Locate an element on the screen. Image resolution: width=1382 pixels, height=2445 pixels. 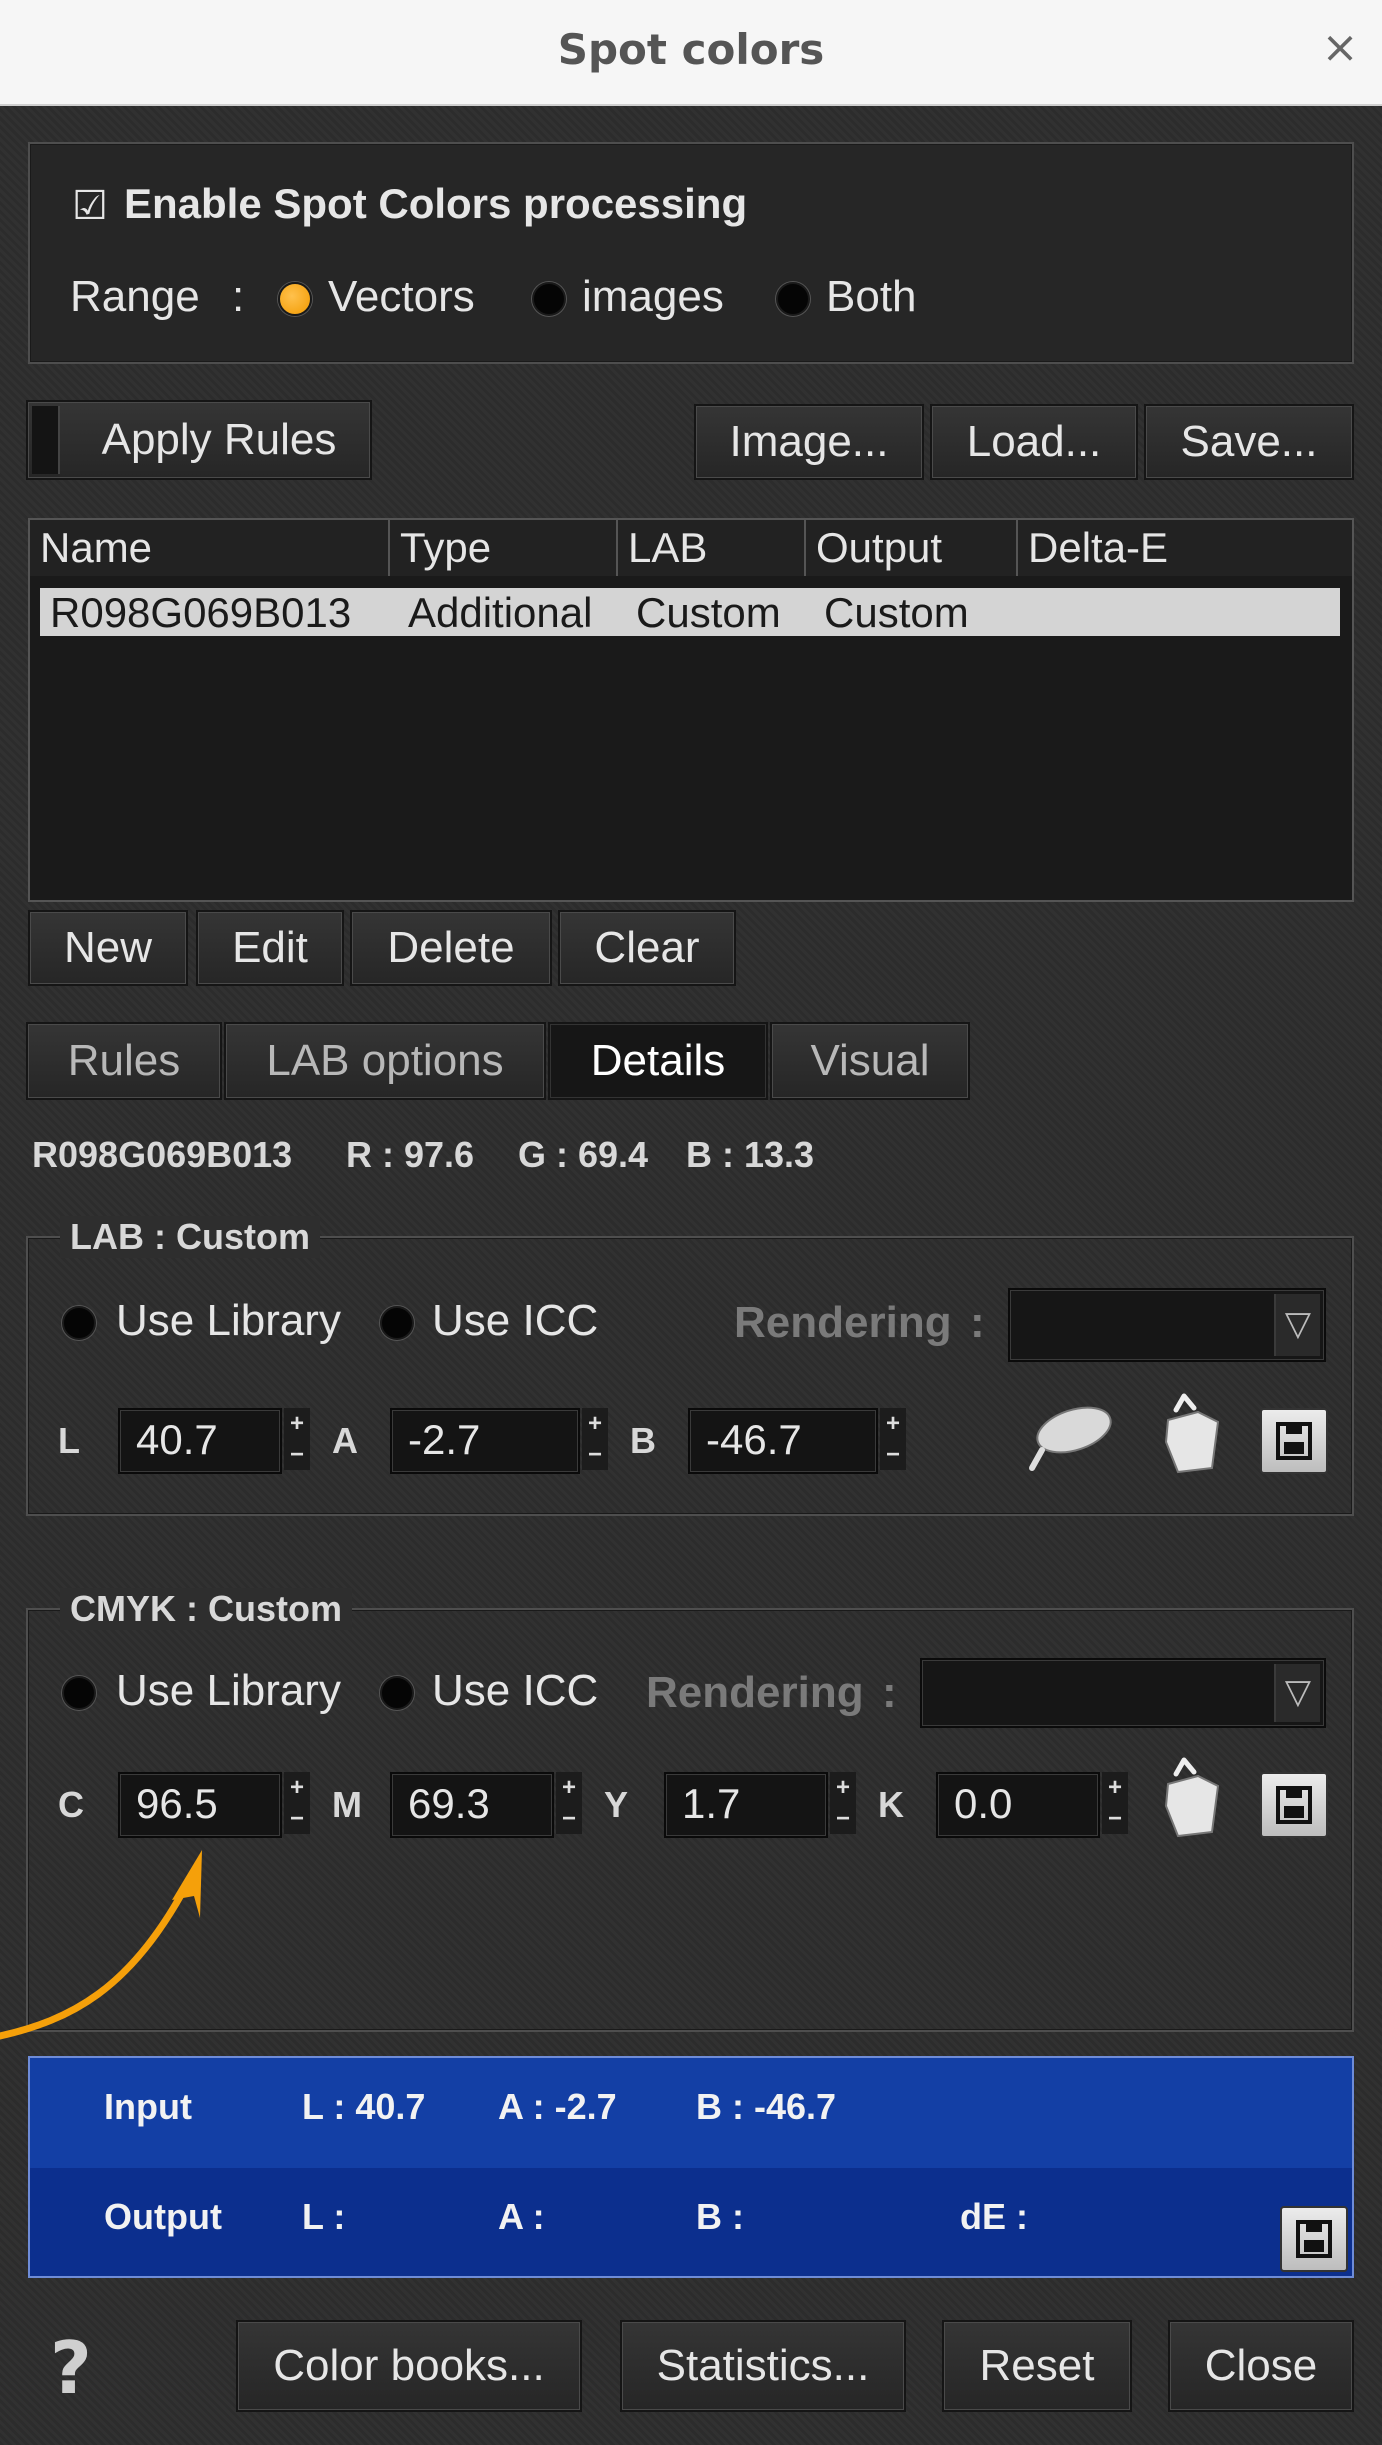
detail-b-value: B : 13.3 is located at coordinates (750, 1154).